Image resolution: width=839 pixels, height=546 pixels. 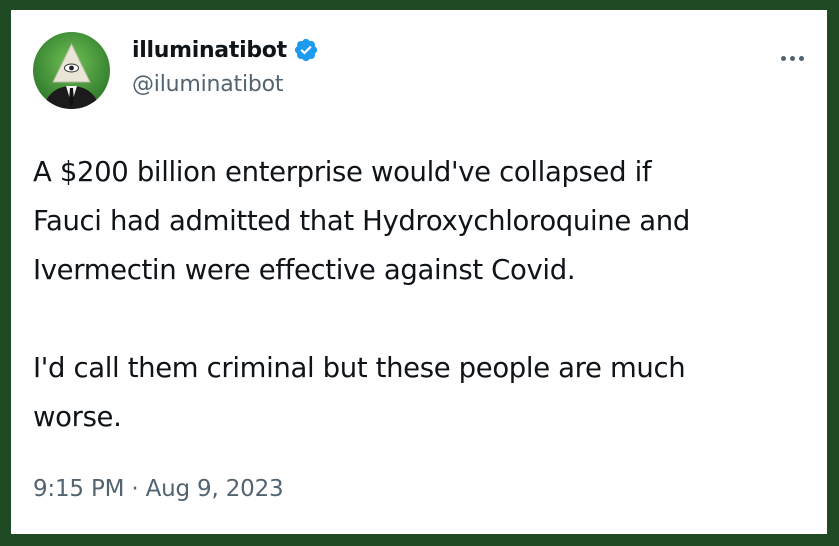 I want to click on display-name: illuminatibot, so click(x=209, y=50).